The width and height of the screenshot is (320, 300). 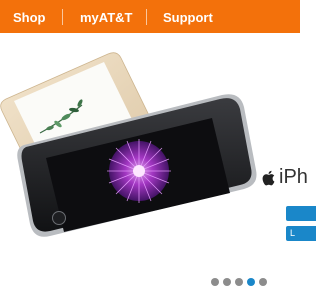 What do you see at coordinates (301, 233) in the screenshot?
I see `learn-more-button: L` at bounding box center [301, 233].